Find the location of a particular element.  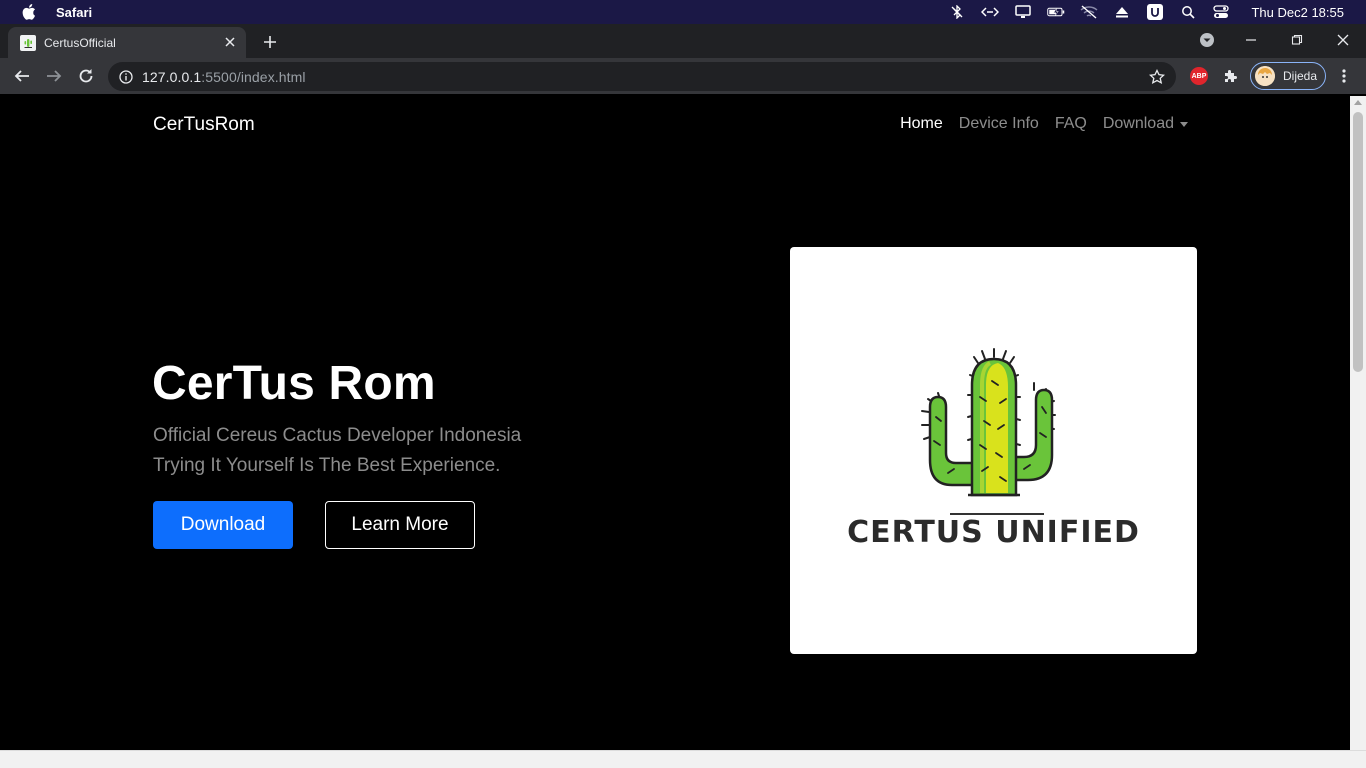

browser-toolbar: 127.0.0.1:5500/index.html ABP Dijeda is located at coordinates (683, 76).